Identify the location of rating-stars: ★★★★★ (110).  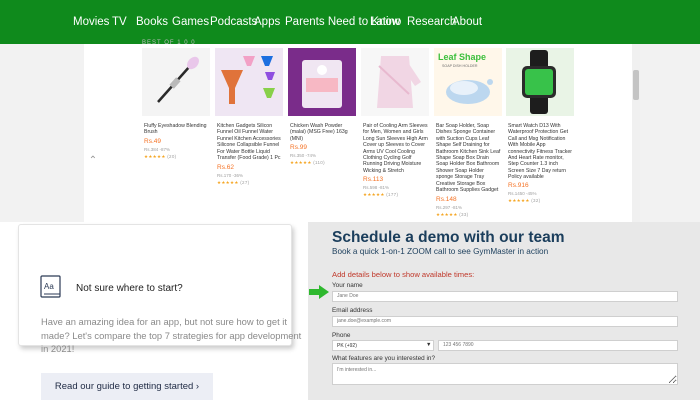
(307, 163).